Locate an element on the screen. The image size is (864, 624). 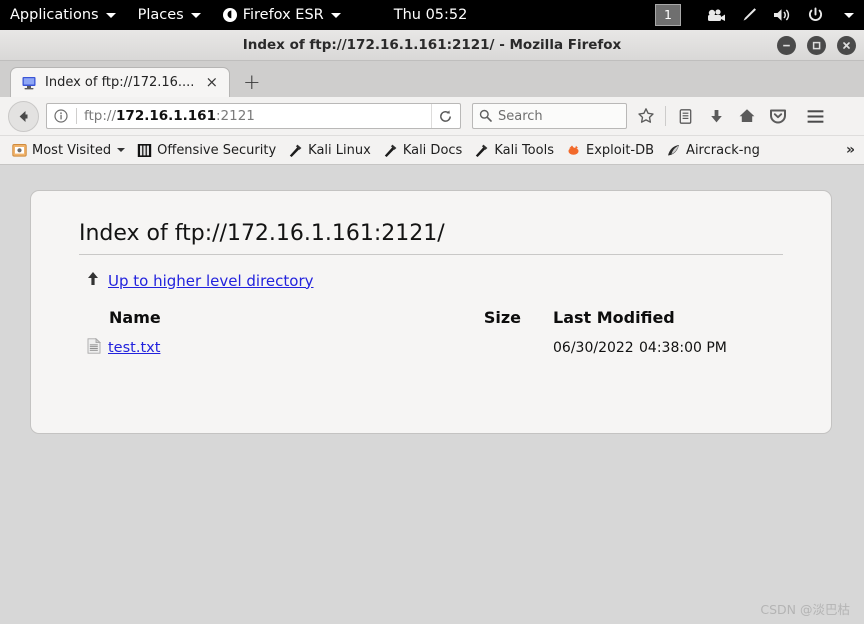
url-scheme: ftp:// is located at coordinates (100, 116).